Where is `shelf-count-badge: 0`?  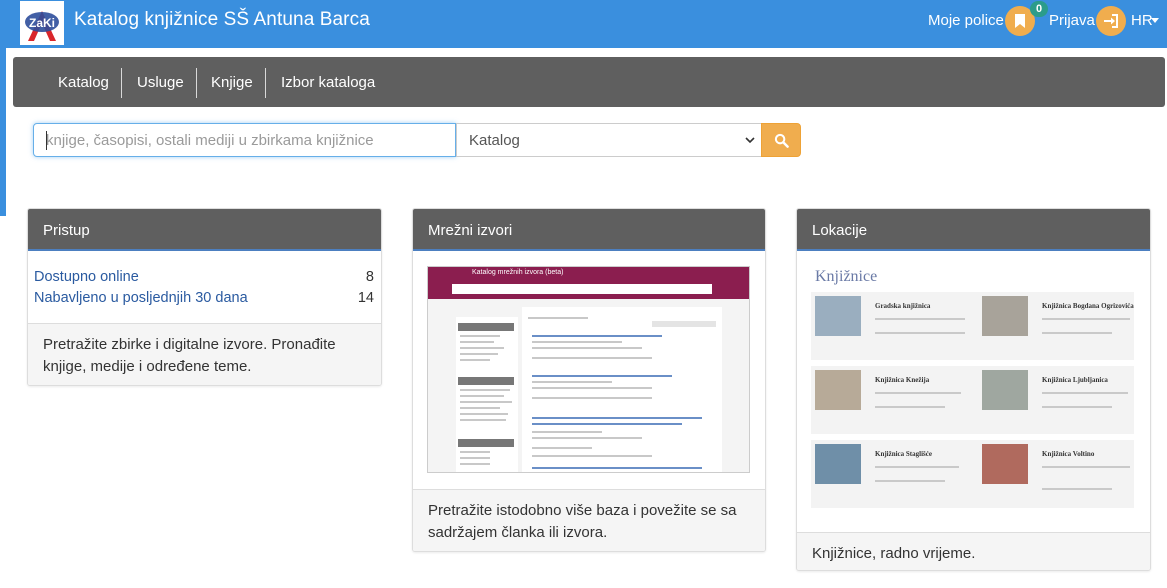
shelf-count-badge: 0 is located at coordinates (1039, 9).